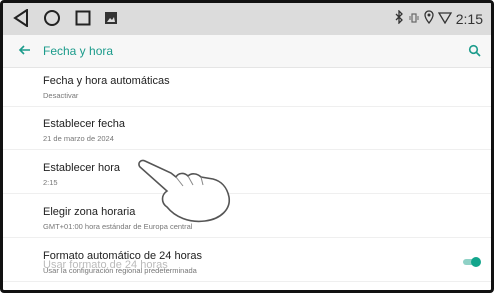  What do you see at coordinates (83, 18) in the screenshot?
I see `recents-square-icon` at bounding box center [83, 18].